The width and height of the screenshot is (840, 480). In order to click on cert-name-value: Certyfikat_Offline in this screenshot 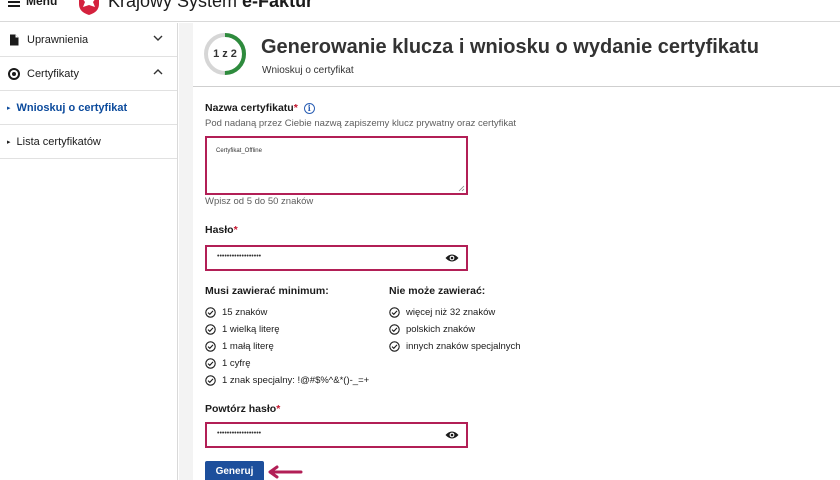, I will do `click(239, 151)`.